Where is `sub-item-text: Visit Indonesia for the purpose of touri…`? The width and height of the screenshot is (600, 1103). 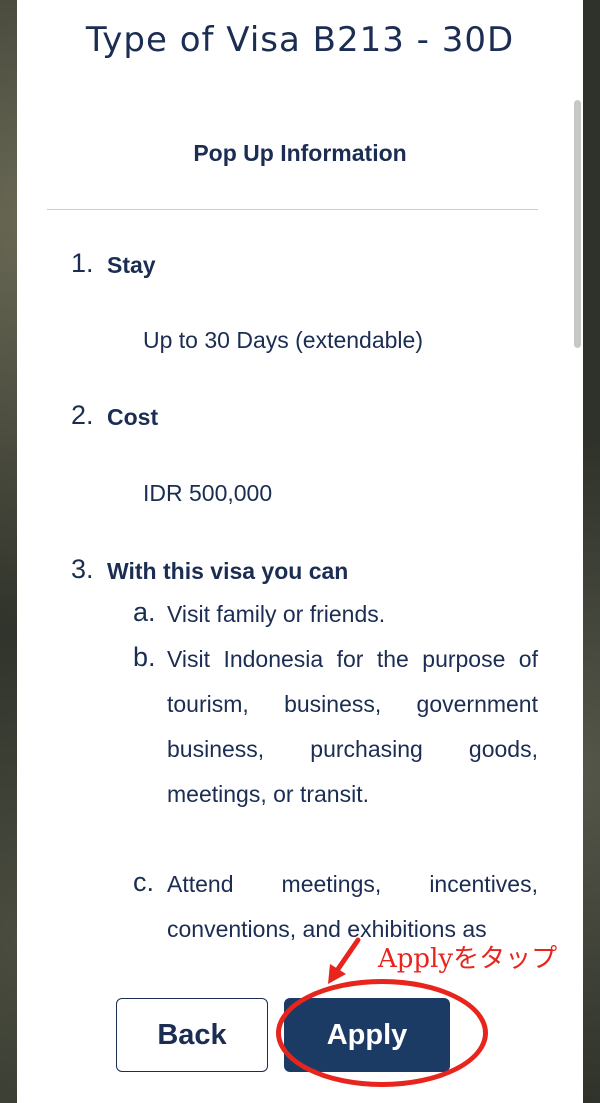 sub-item-text: Visit Indonesia for the purpose of touri… is located at coordinates (352, 726).